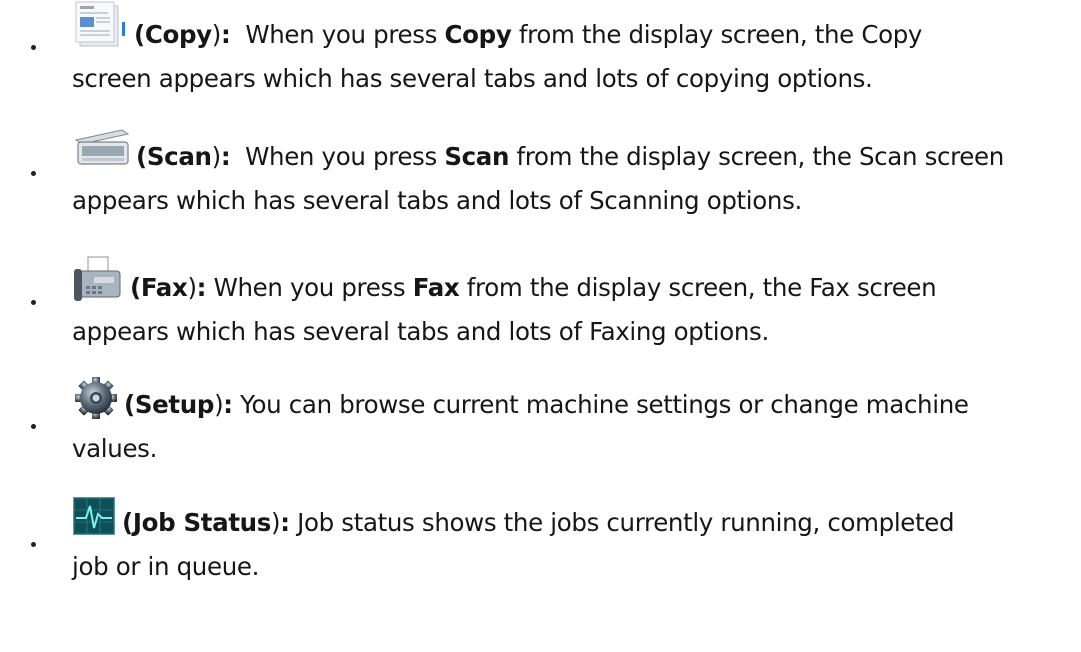  I want to click on body-text-b: from the display screen, the Copy, so click(717, 34).